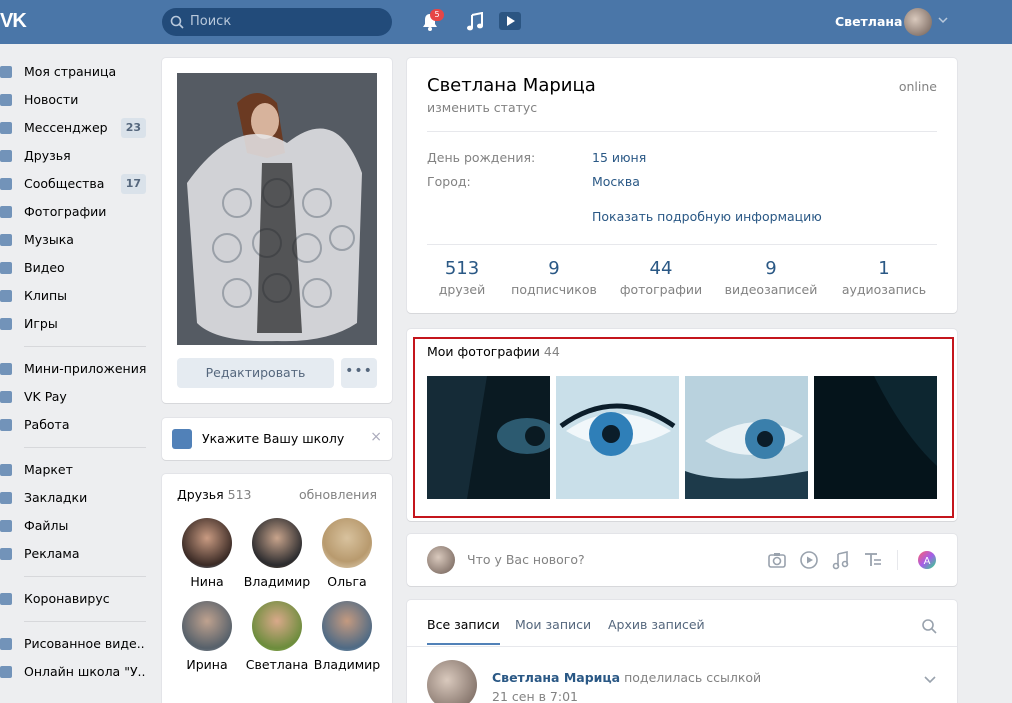  What do you see at coordinates (917, 86) in the screenshot?
I see `online-status: online` at bounding box center [917, 86].